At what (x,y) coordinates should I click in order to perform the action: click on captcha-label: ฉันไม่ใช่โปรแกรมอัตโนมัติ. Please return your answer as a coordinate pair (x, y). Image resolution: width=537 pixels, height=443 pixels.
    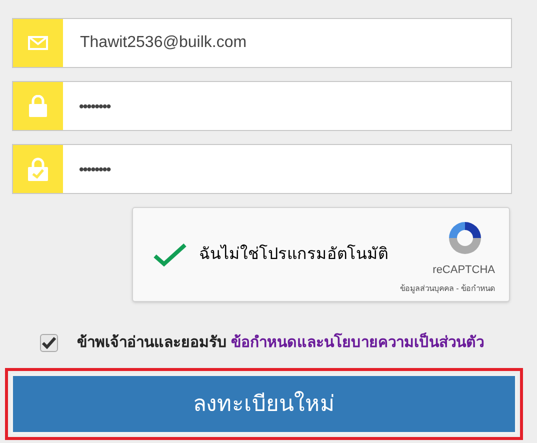
    Looking at the image, I should click on (293, 254).